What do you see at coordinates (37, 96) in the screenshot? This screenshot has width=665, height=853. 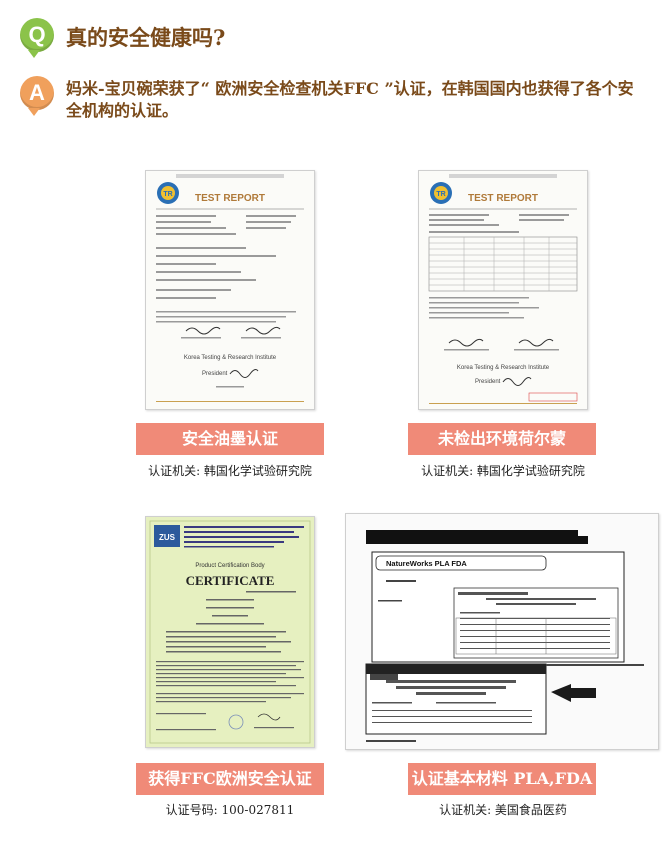 I see `answer-badge: A` at bounding box center [37, 96].